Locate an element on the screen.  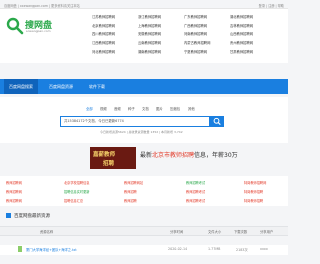
search-tab-all: 全部 is located at coordinates (89, 108).